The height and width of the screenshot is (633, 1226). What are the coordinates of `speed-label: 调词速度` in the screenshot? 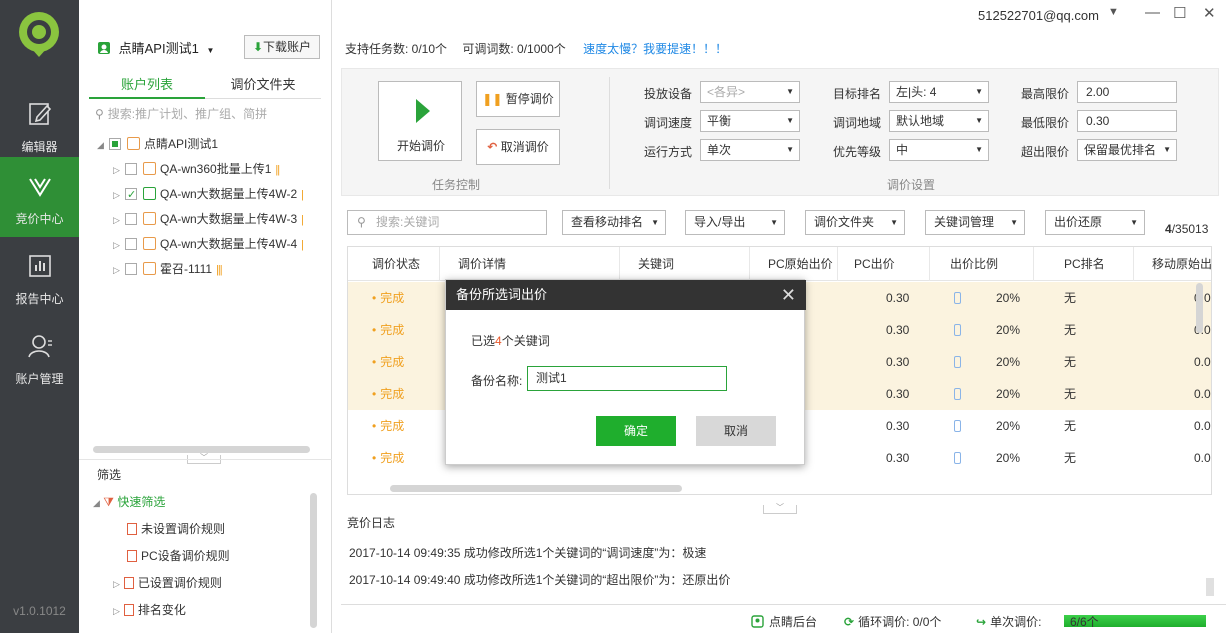 It's located at (668, 123).